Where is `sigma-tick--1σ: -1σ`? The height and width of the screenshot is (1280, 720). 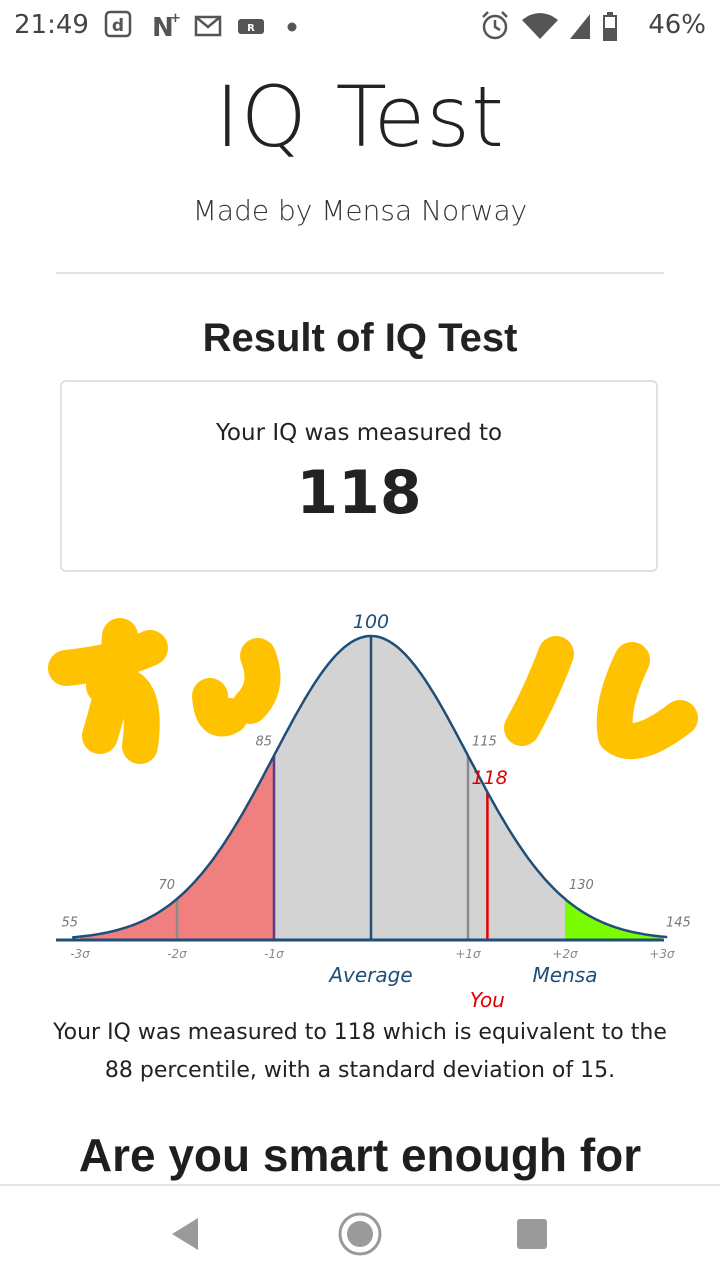
sigma-tick--1σ: -1σ is located at coordinates (274, 954).